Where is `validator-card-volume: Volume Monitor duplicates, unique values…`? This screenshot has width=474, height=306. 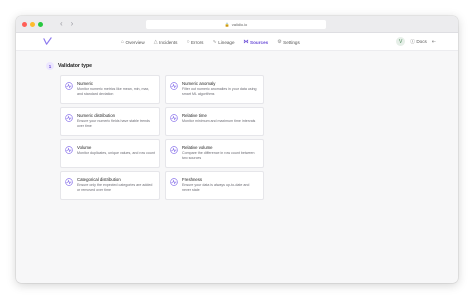 validator-card-volume: Volume Monitor duplicates, unique values… is located at coordinates (110, 153).